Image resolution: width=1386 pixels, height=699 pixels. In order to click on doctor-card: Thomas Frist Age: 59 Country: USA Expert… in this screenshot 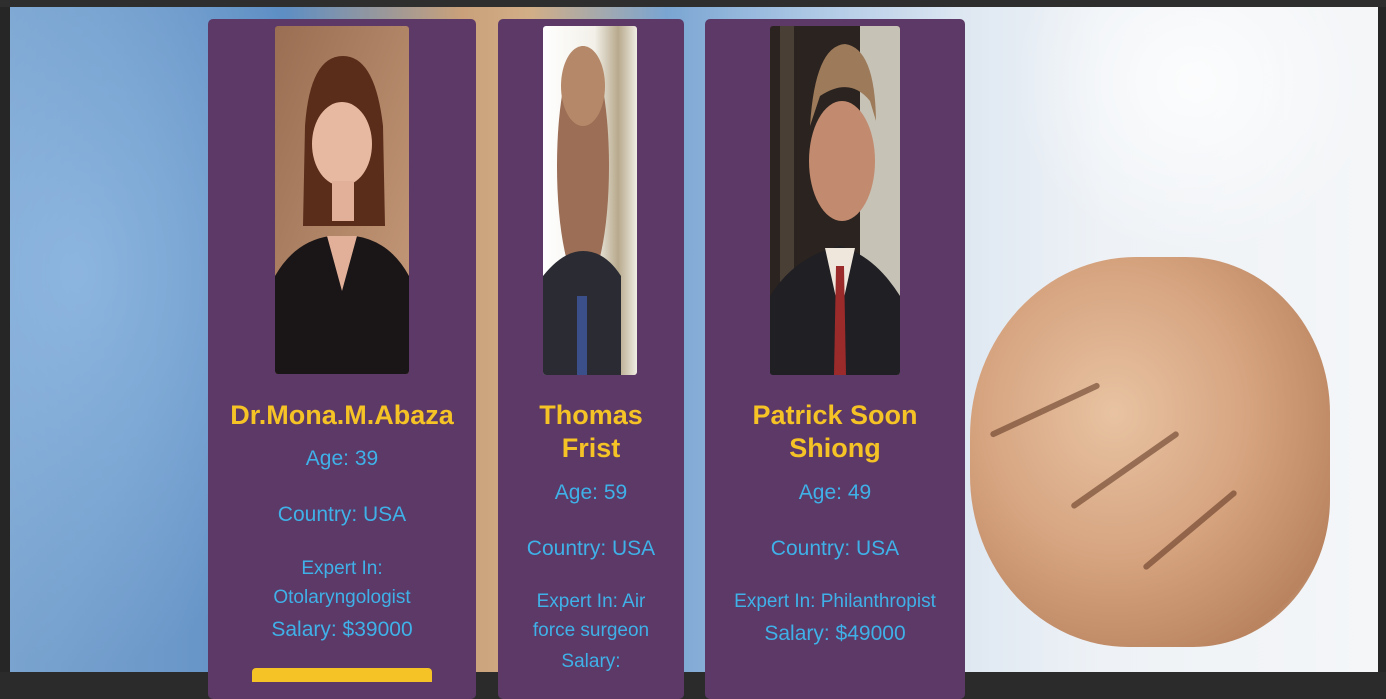, I will do `click(591, 359)`.